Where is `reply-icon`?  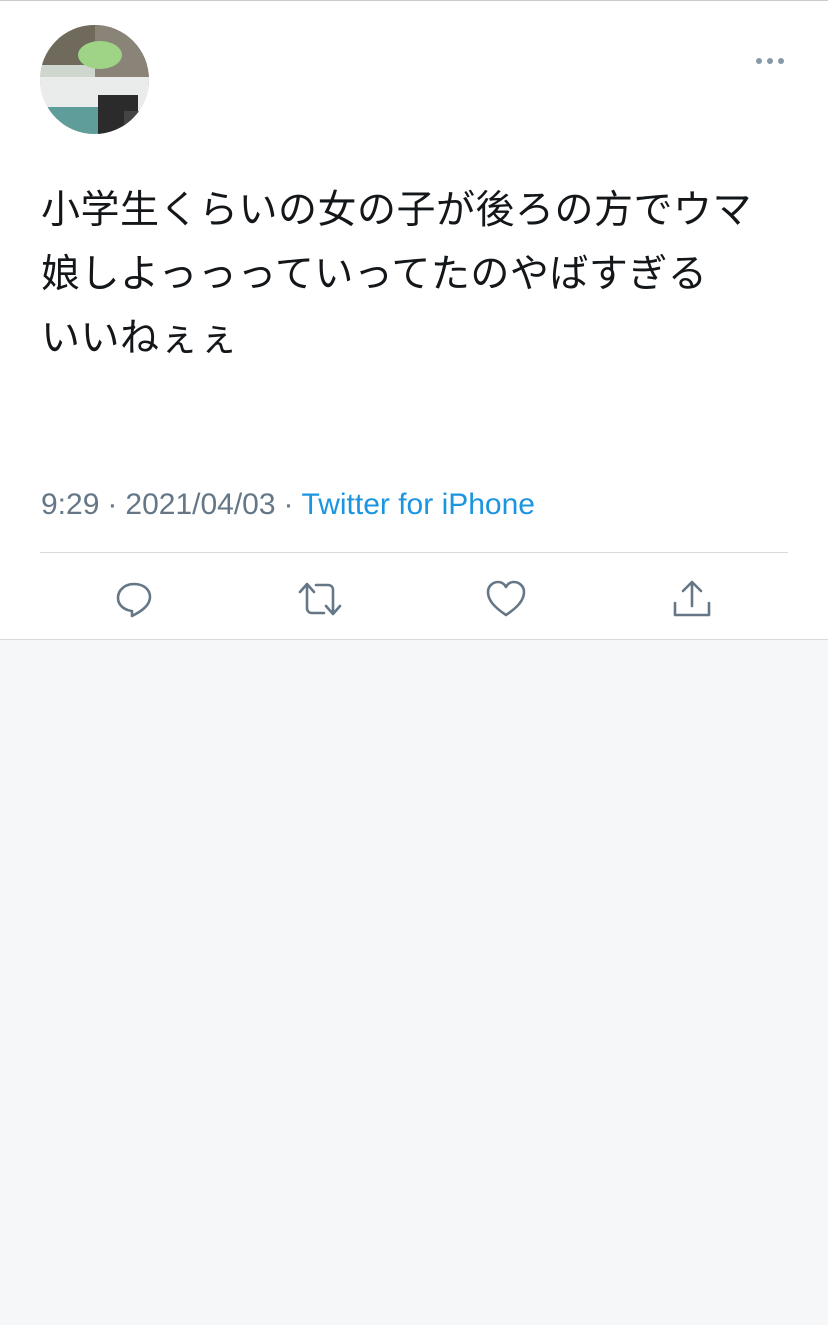
reply-icon is located at coordinates (134, 600).